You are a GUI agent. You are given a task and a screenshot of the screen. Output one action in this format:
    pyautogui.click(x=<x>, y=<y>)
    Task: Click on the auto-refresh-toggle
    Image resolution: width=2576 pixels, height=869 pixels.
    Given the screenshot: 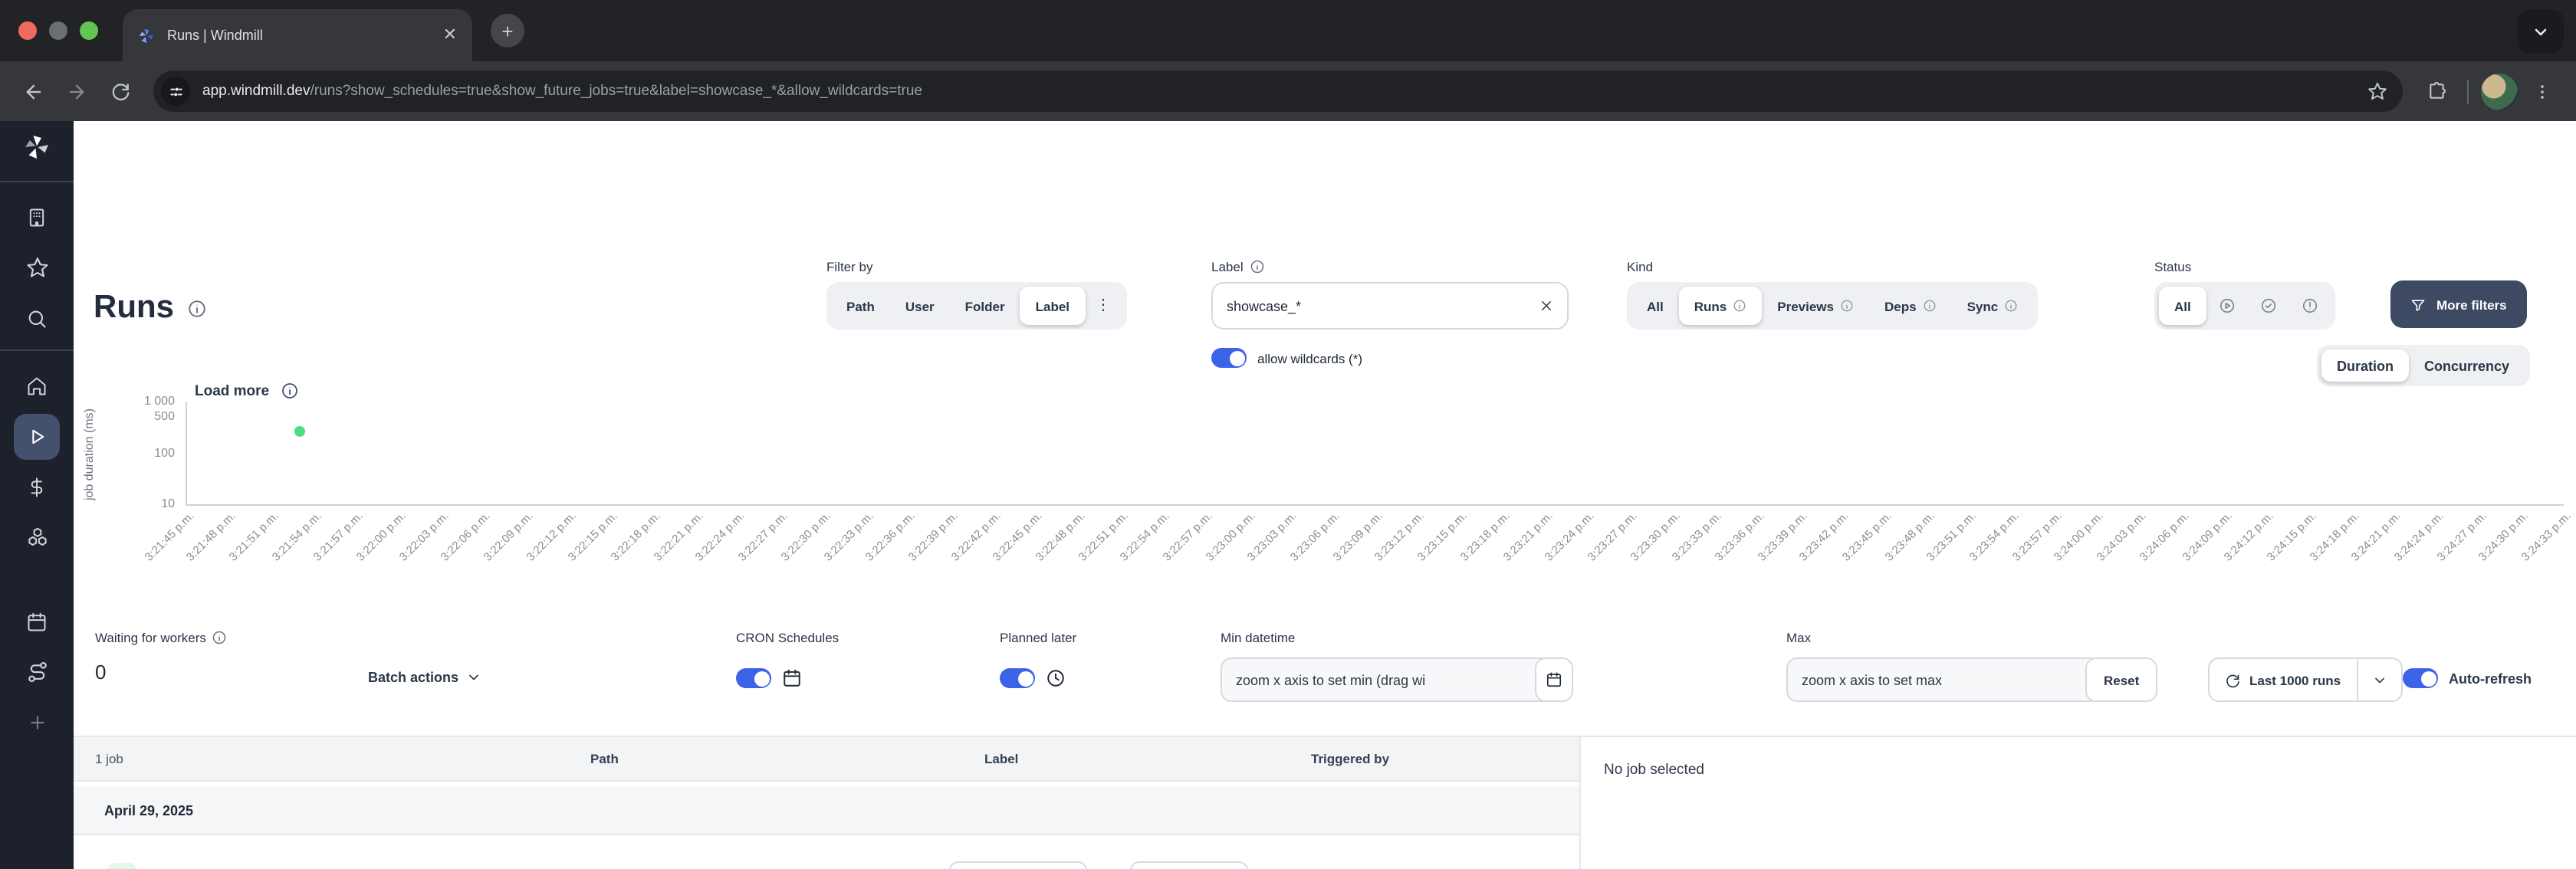 What is the action you would take?
    pyautogui.click(x=2421, y=678)
    